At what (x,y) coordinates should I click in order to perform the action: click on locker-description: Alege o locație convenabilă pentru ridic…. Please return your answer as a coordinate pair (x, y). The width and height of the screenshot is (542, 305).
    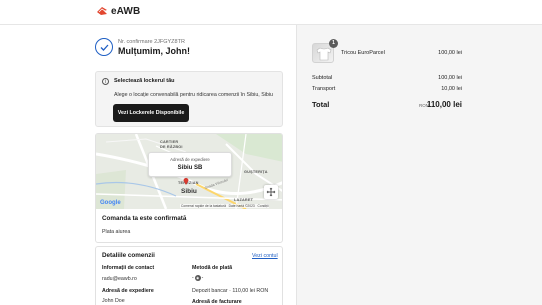
    Looking at the image, I should click on (193, 95).